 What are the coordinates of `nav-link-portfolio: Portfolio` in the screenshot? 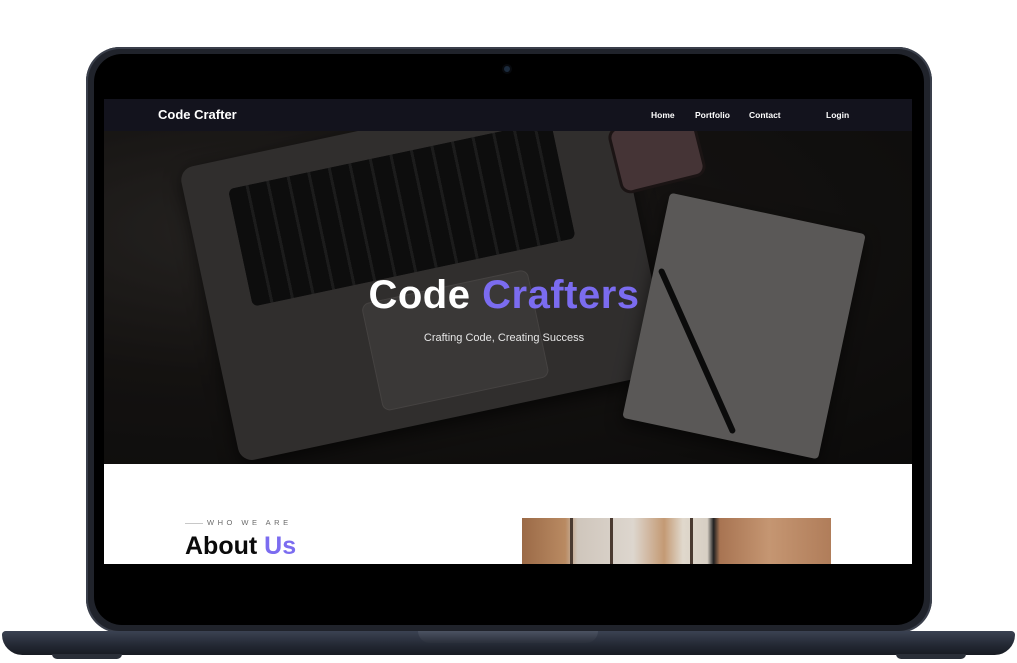 It's located at (712, 115).